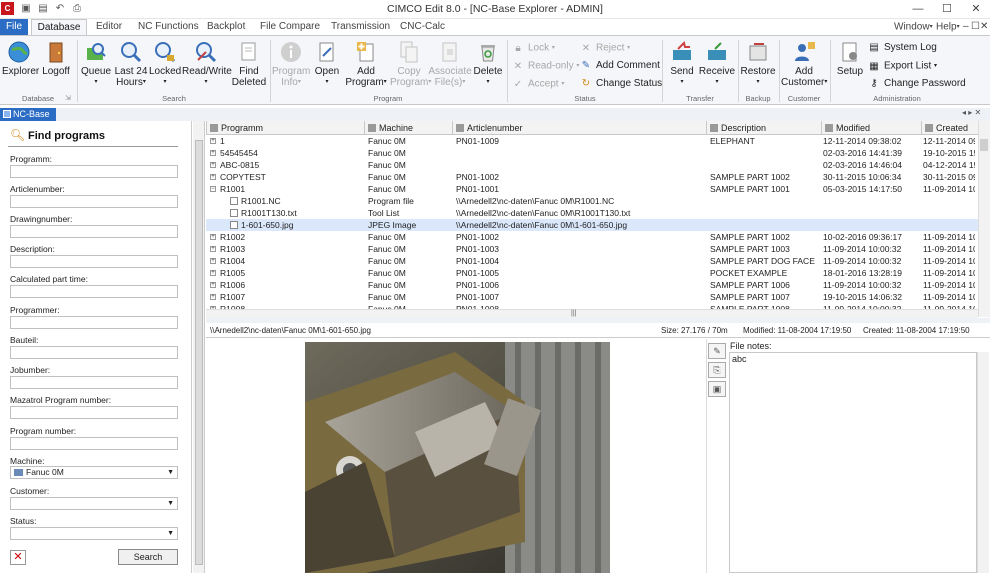 The height and width of the screenshot is (573, 990). What do you see at coordinates (535, 201) in the screenshot?
I see `cell-article: \\Arnedell2\nc-daten\Fanuc 0M\R1001.NC` at bounding box center [535, 201].